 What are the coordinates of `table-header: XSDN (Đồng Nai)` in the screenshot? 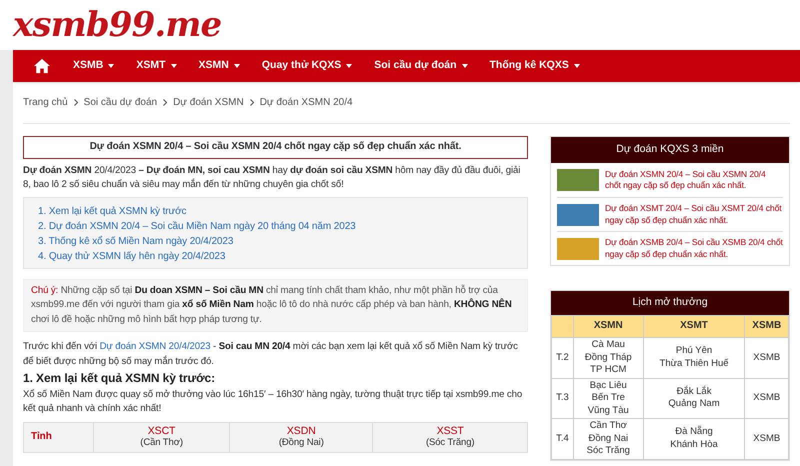 It's located at (301, 437).